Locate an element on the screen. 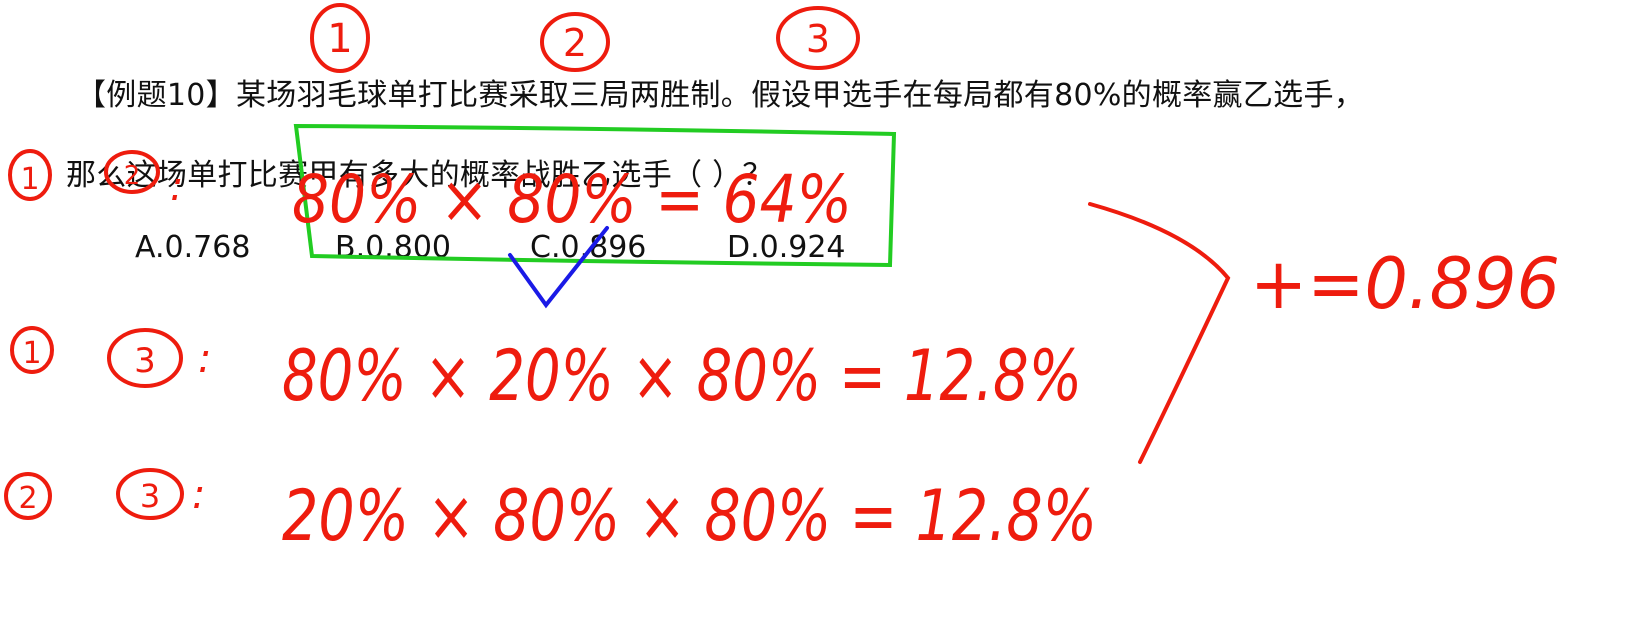 Image resolution: width=1649 pixels, height=620 pixels. game-number-3: 3 is located at coordinates (818, 38).